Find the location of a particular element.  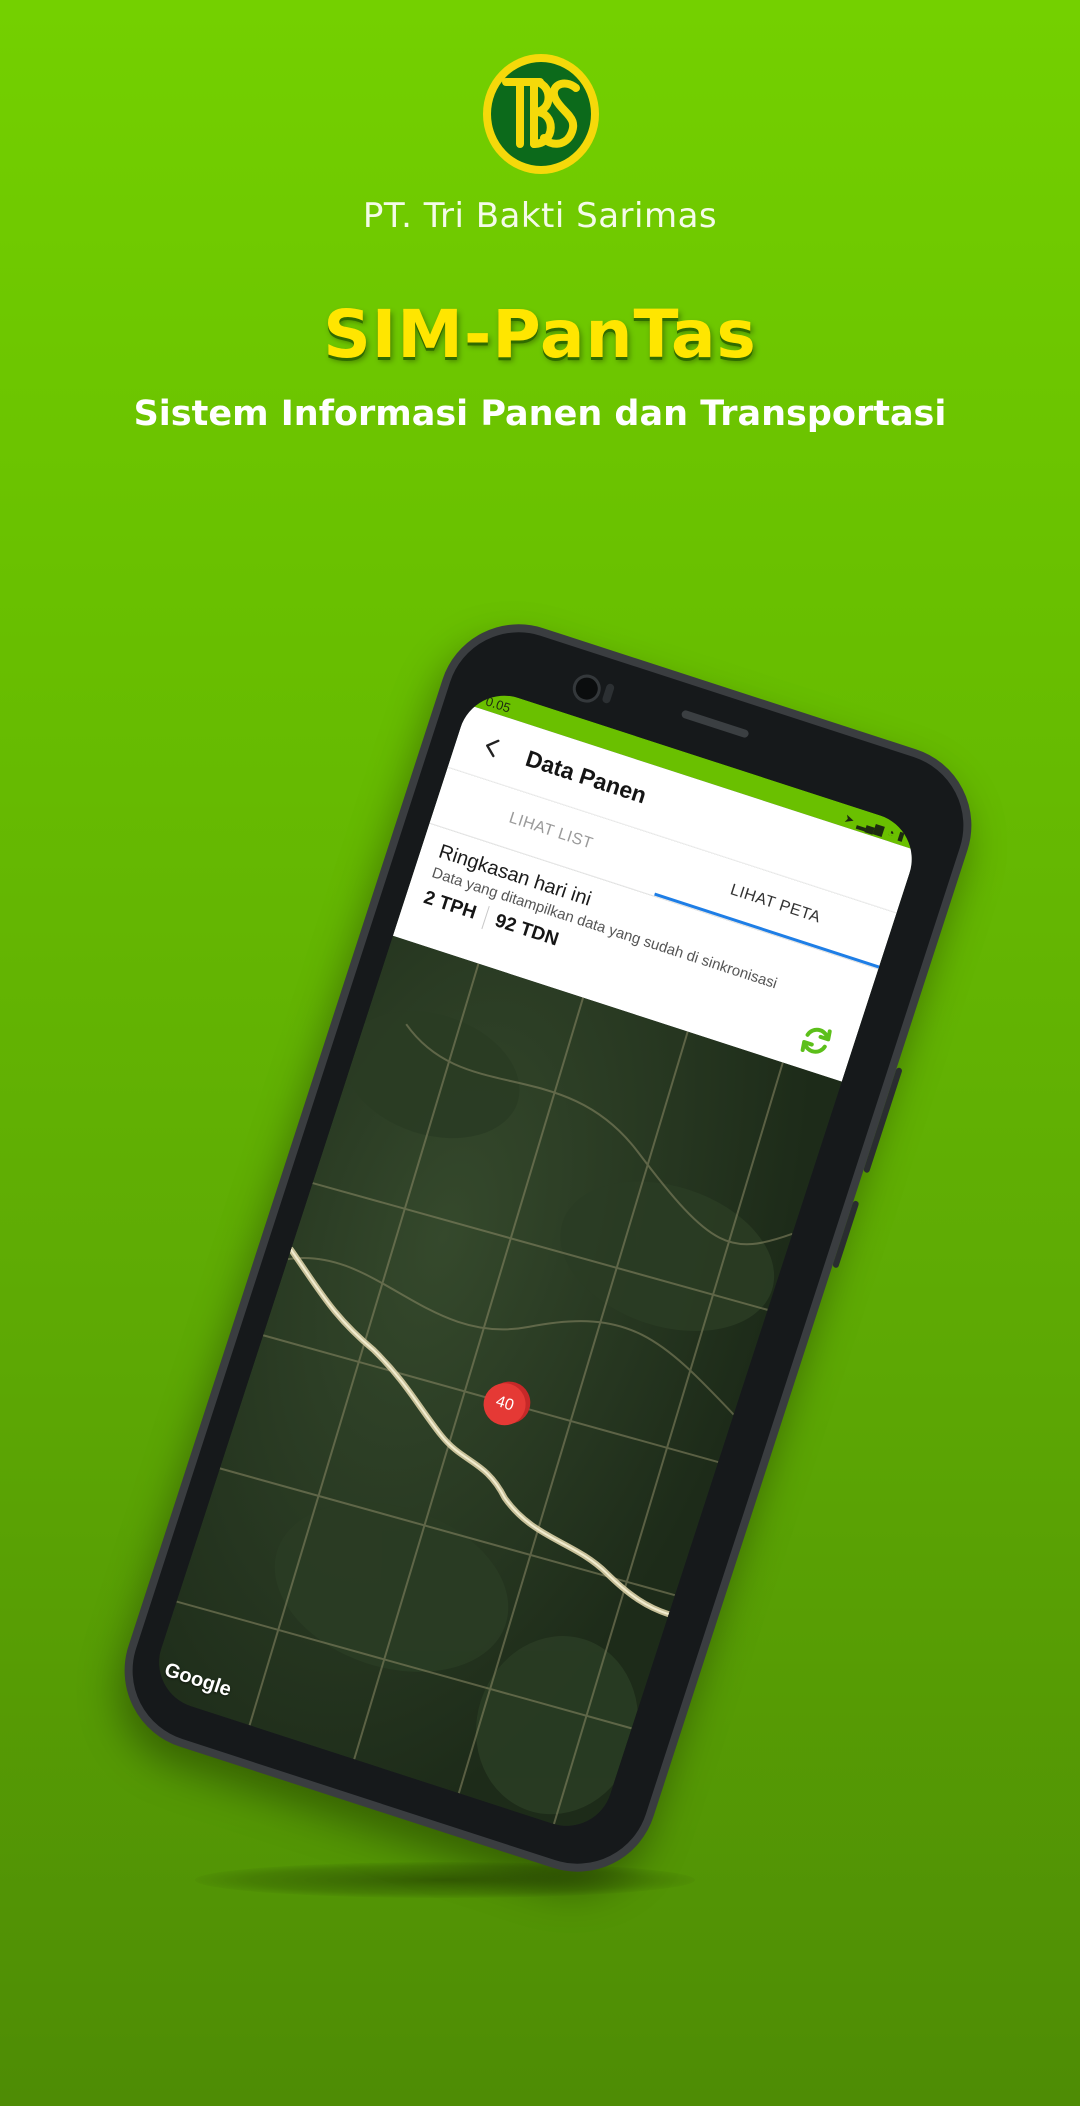

wifi-icon: ◔ is located at coordinates (891, 832).